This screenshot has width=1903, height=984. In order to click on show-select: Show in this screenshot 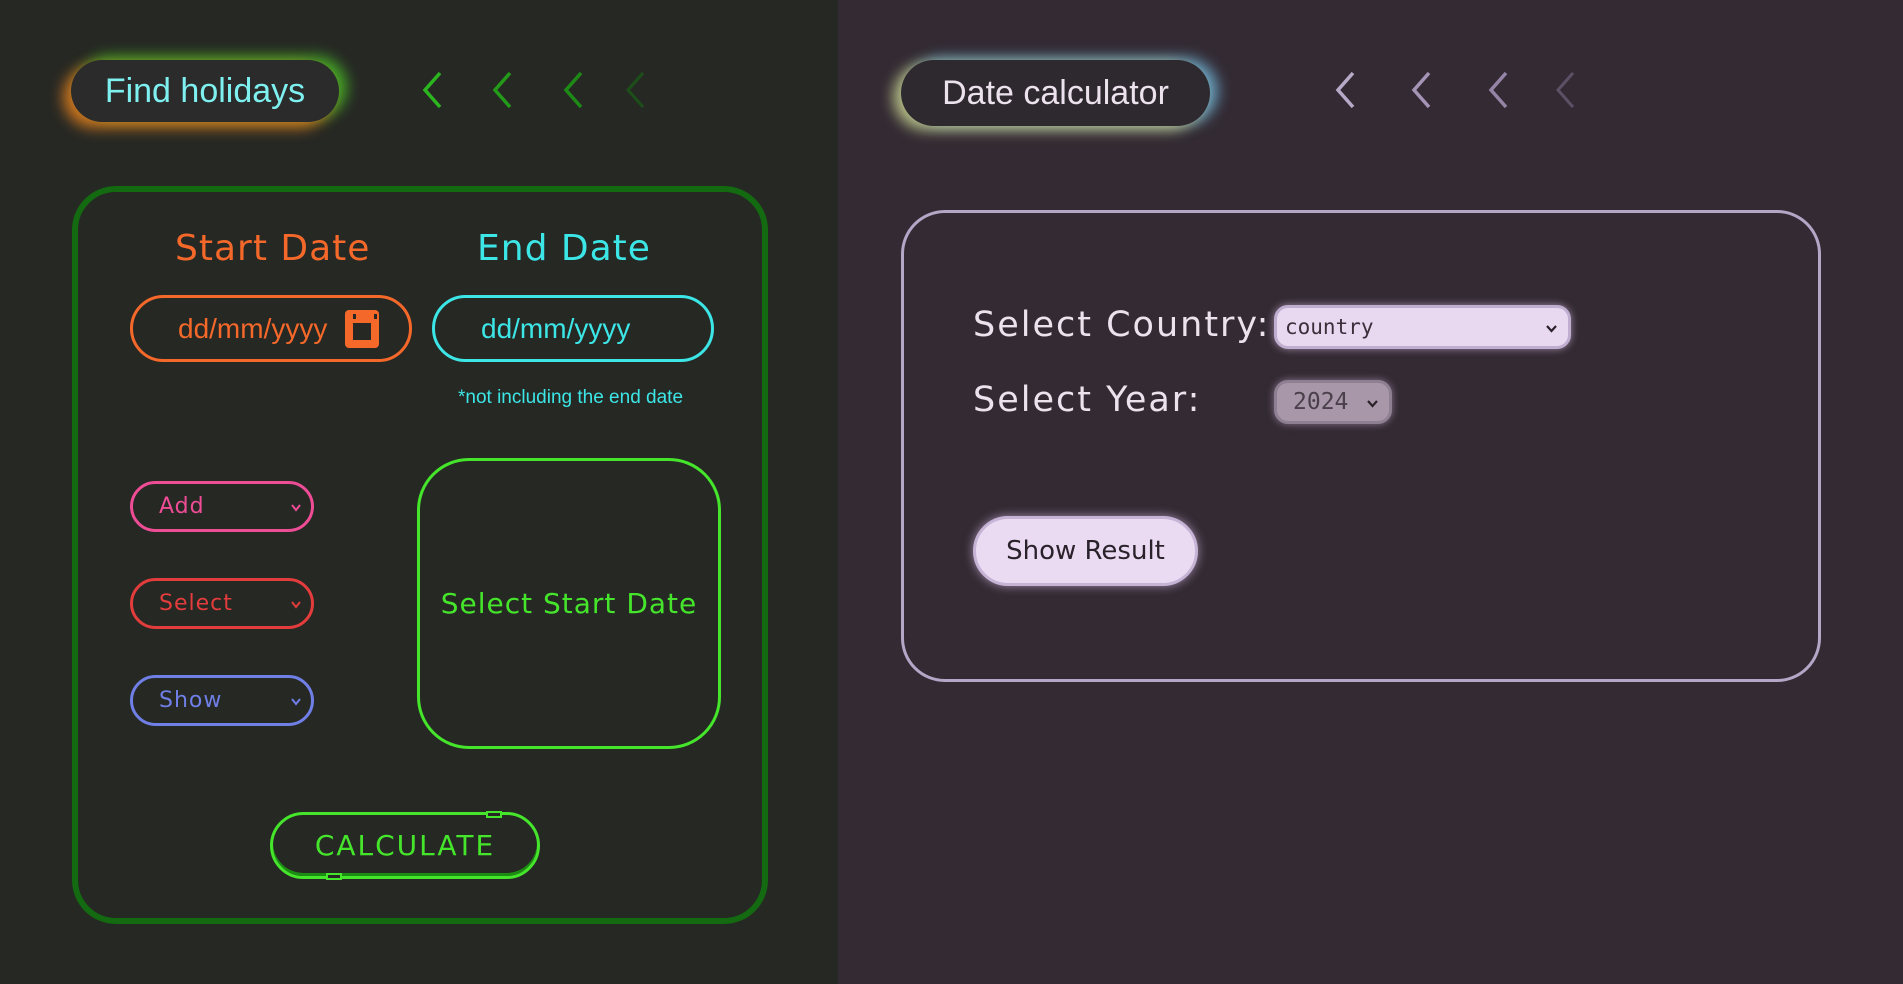, I will do `click(222, 700)`.